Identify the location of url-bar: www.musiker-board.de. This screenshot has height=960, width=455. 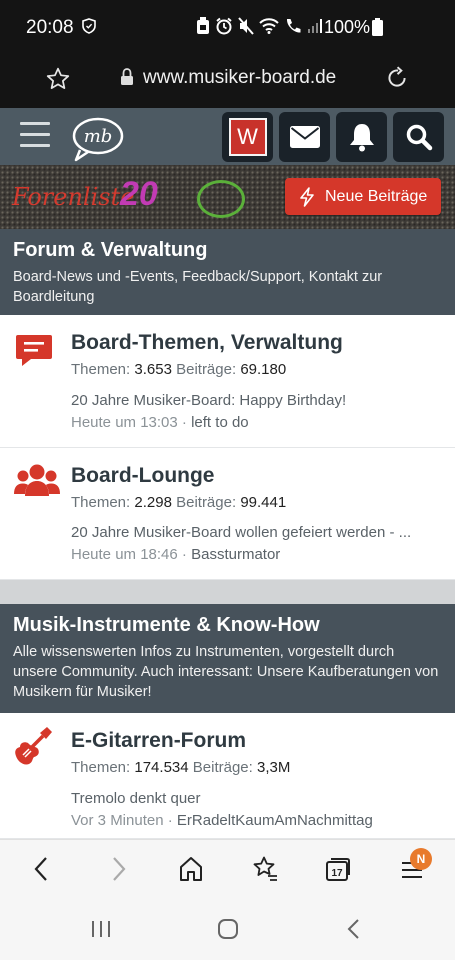
(227, 80).